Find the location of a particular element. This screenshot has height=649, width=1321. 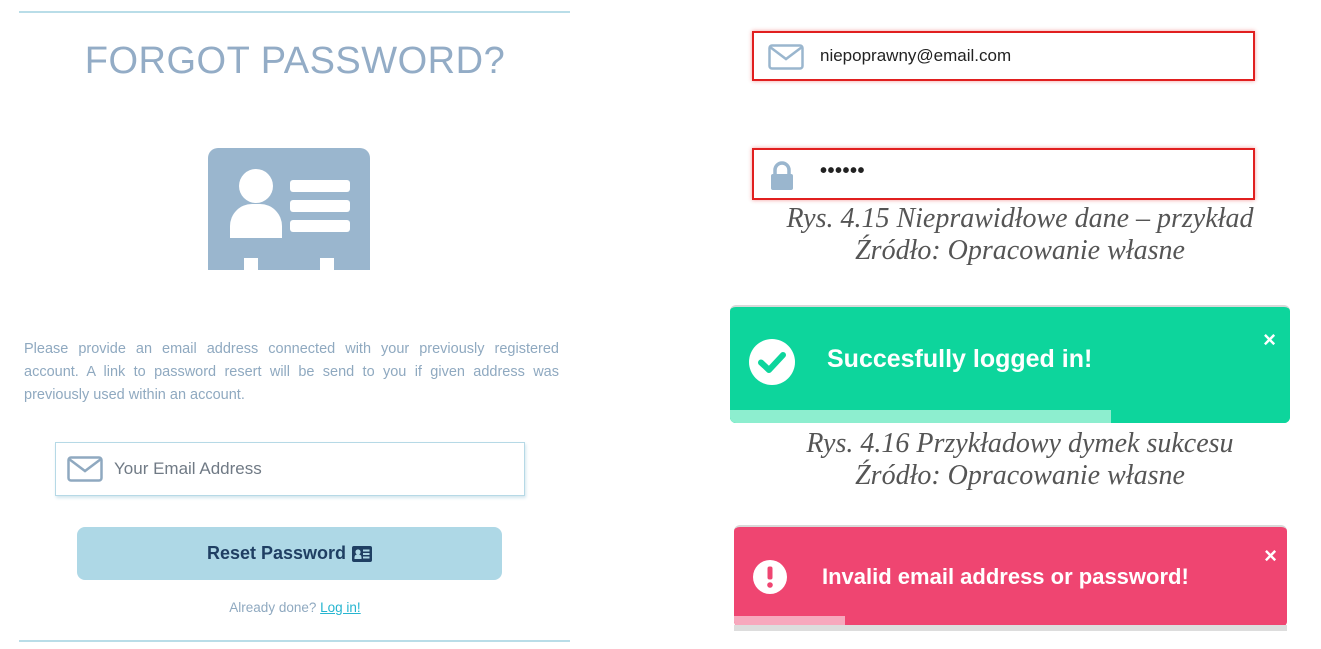

success-toast: Succesfully logged in! × is located at coordinates (1010, 364).